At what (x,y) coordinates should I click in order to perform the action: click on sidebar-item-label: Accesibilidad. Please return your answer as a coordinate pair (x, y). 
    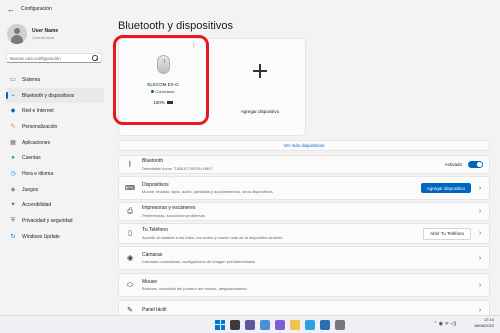
    Looking at the image, I should click on (37, 205).